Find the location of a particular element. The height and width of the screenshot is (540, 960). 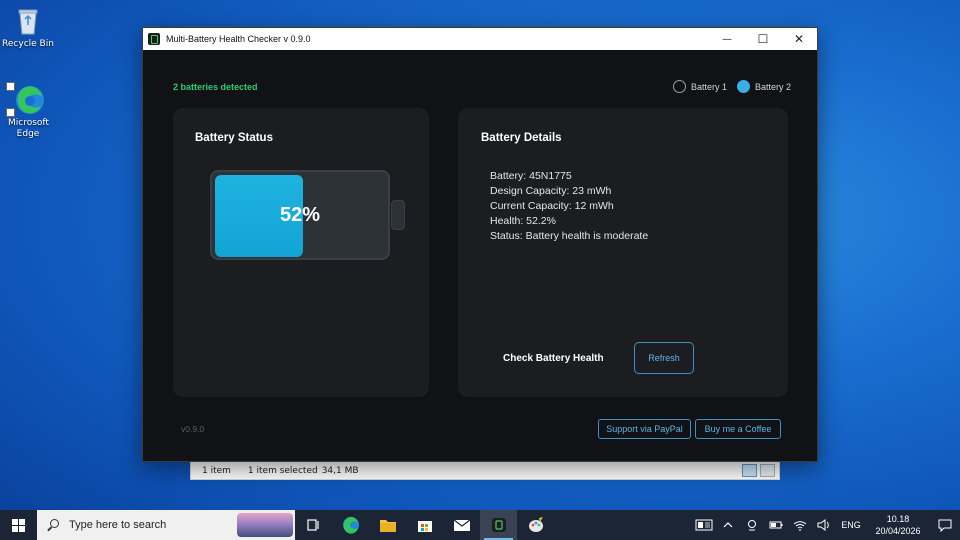

taskbar-explorer-button is located at coordinates (387, 525).